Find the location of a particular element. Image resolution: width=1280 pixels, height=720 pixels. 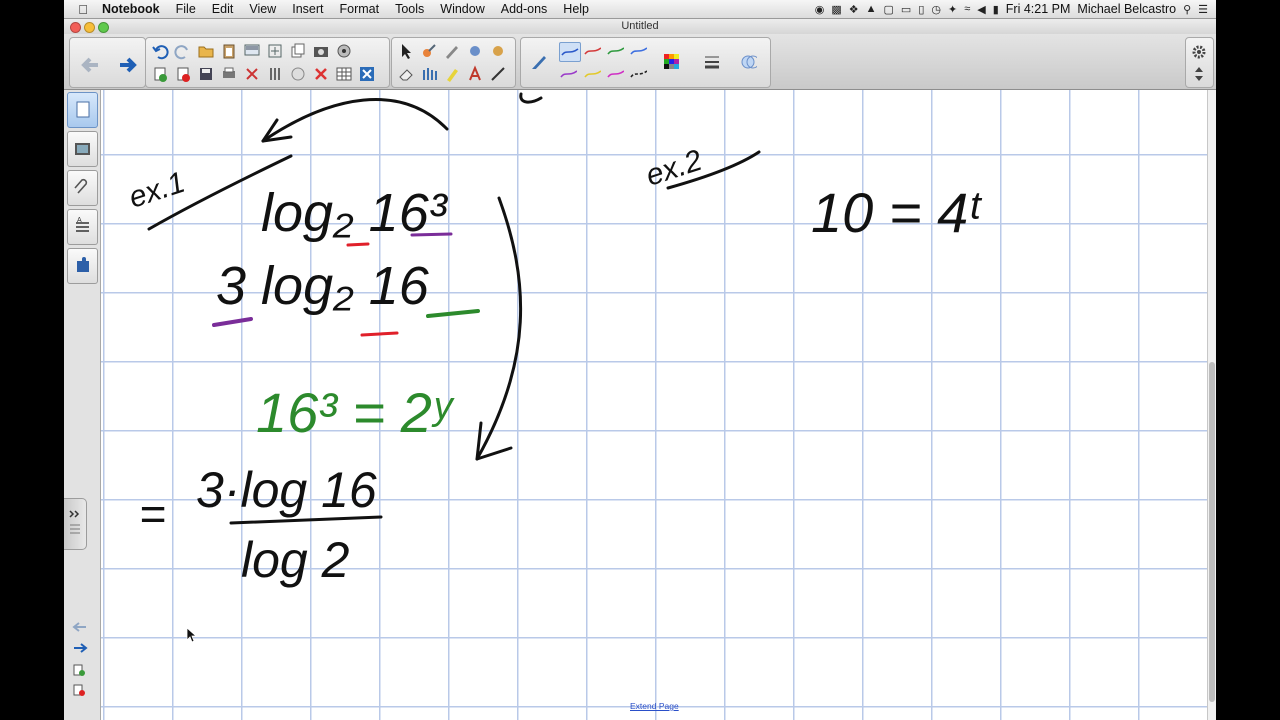

menu-user: Michael Belcastro is located at coordinates (1126, 9).